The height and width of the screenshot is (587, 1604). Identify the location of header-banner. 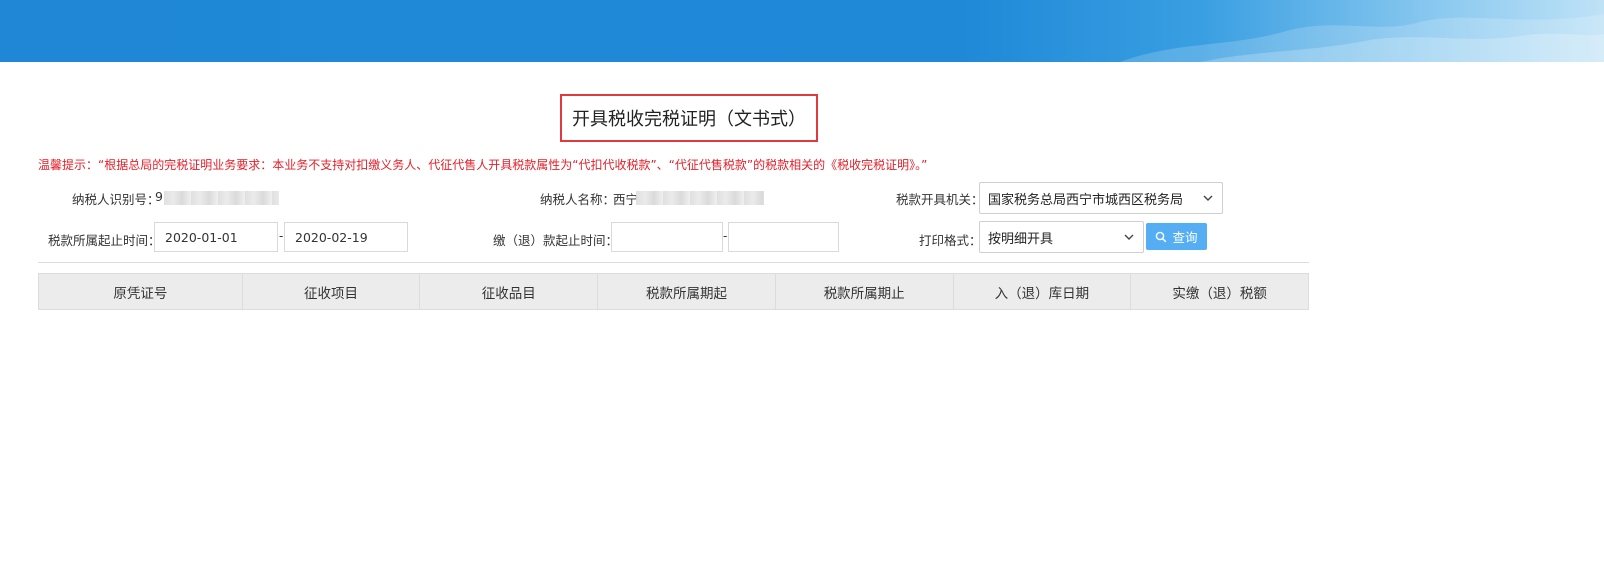
(802, 31).